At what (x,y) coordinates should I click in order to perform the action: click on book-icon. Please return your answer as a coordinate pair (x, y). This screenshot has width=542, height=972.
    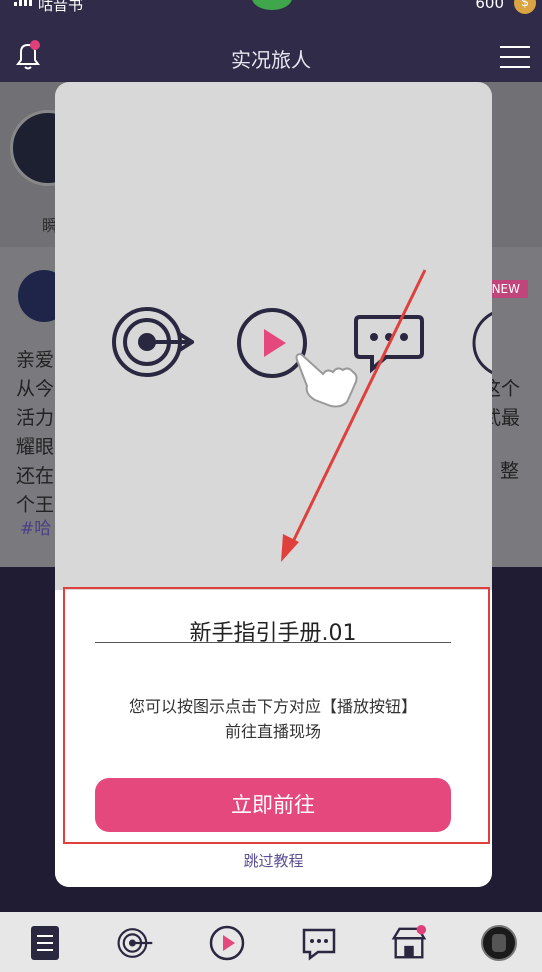
    Looking at the image, I should click on (46, 943).